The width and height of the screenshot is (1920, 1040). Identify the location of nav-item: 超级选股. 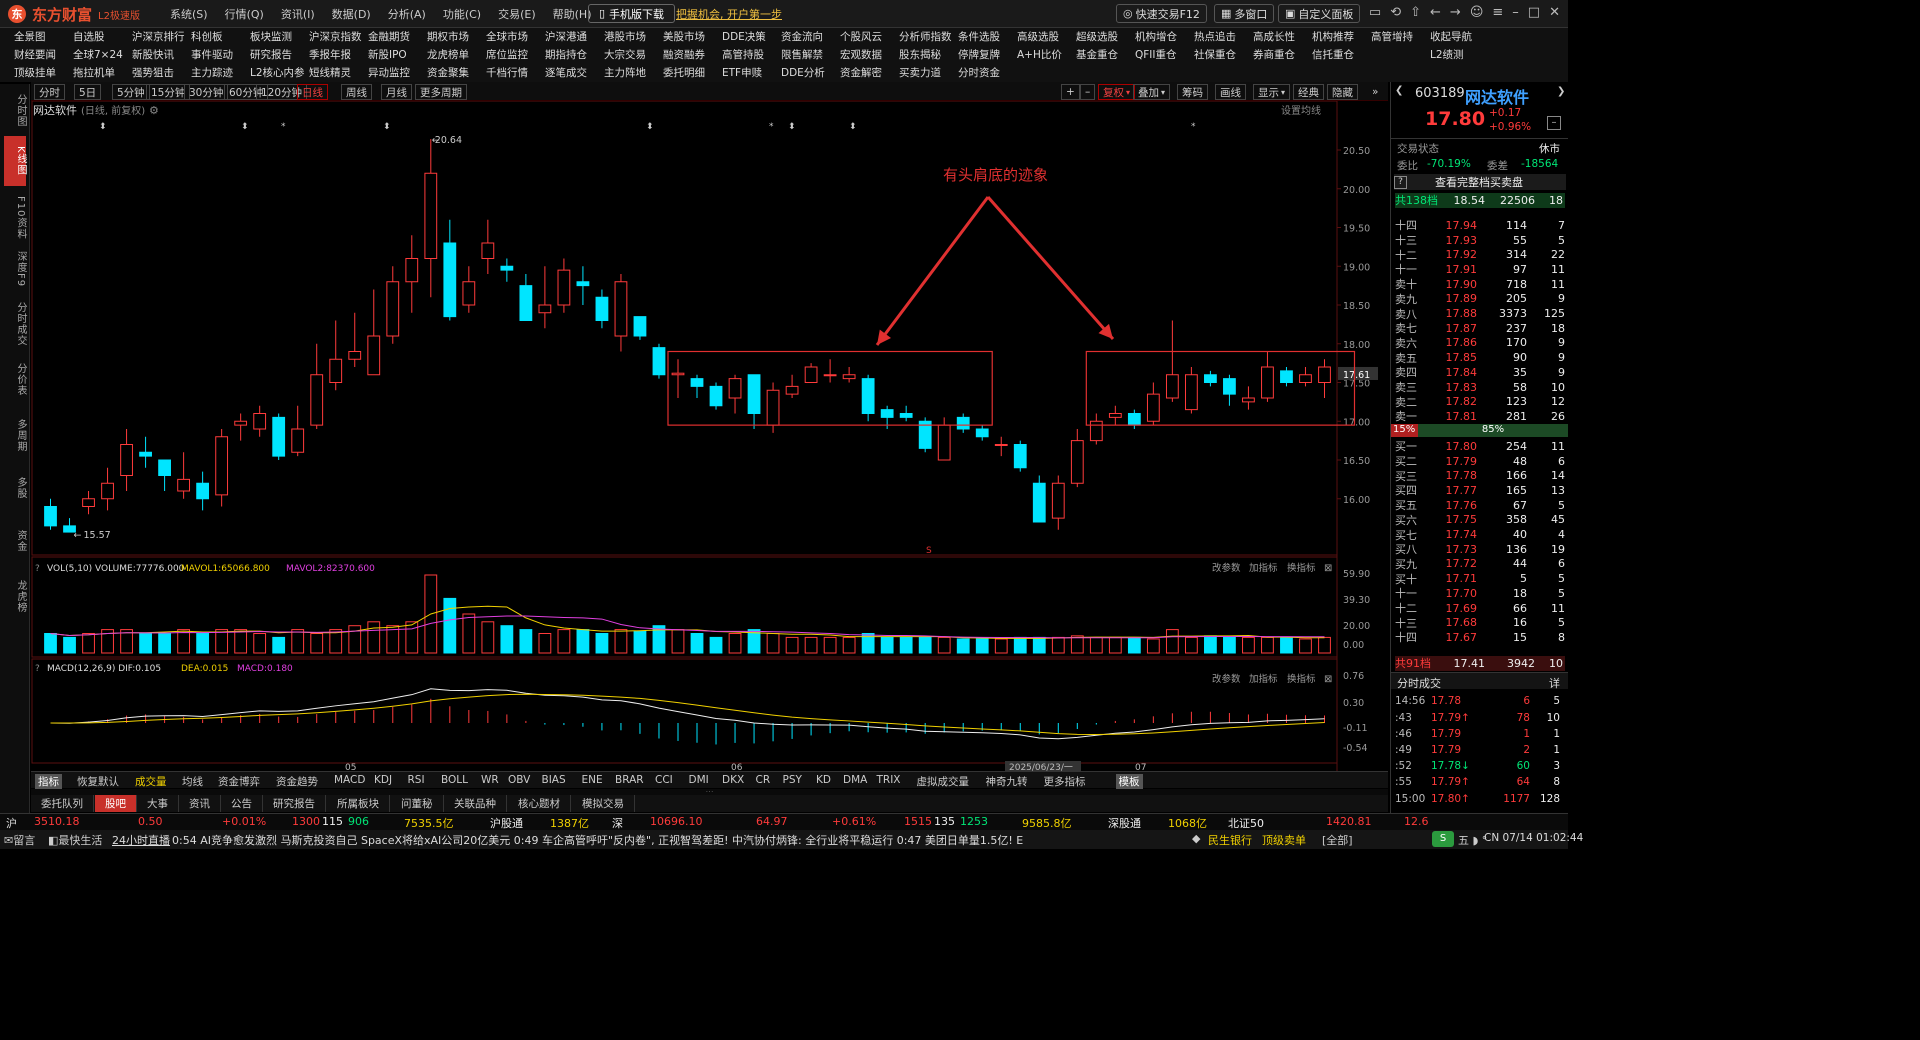
(1091, 37).